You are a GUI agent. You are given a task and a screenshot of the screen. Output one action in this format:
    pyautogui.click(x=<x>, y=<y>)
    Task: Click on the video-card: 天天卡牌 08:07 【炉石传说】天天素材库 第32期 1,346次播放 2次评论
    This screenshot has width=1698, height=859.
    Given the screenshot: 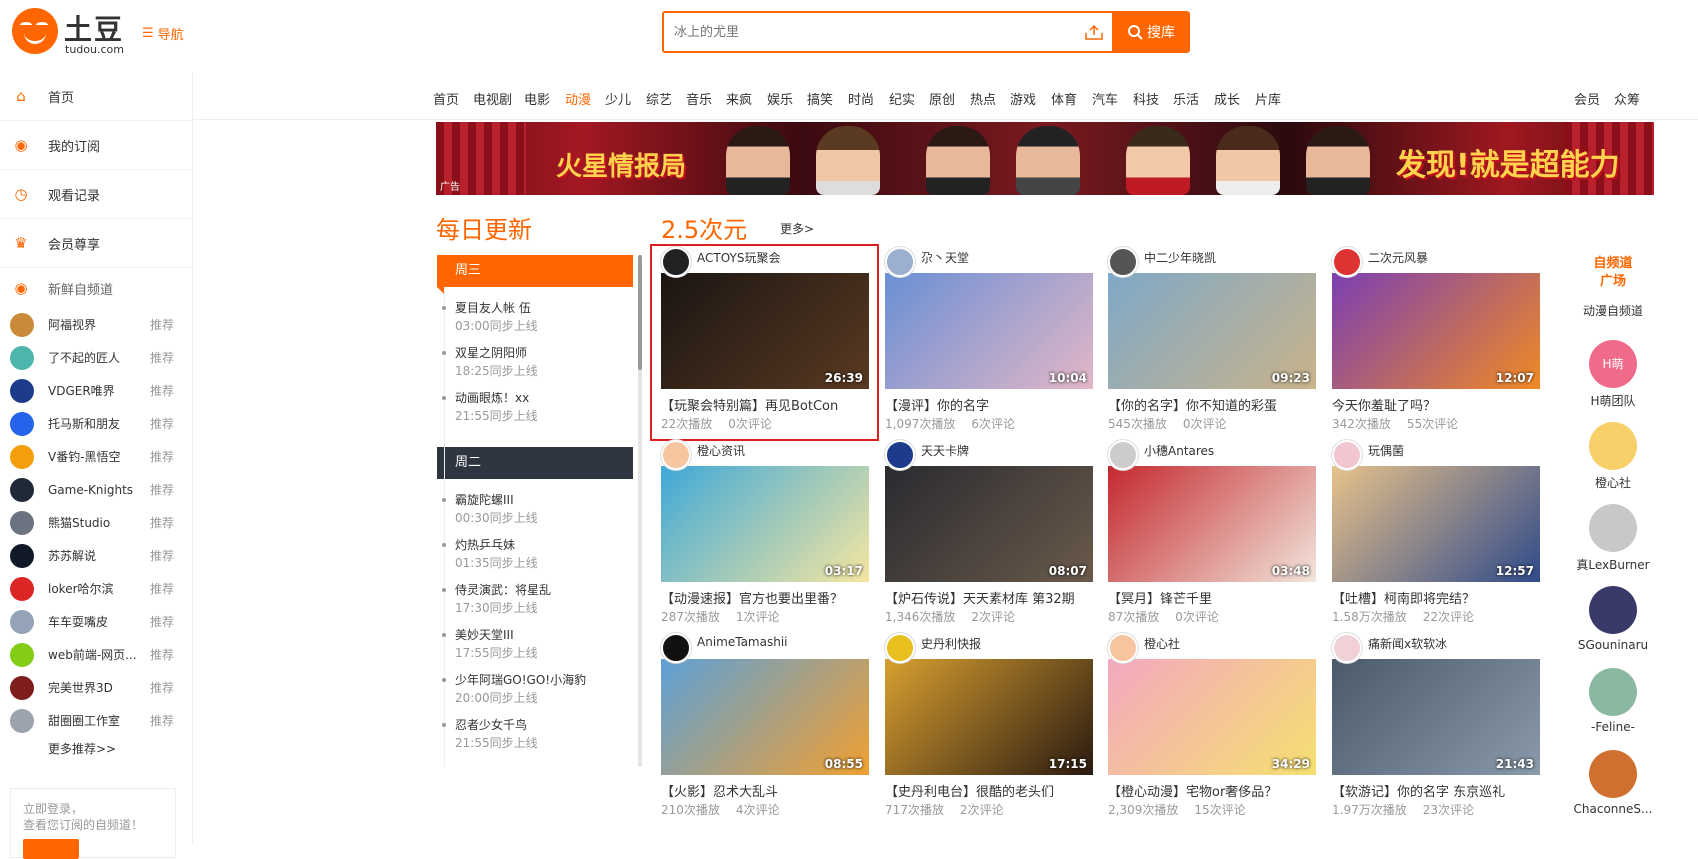 What is the action you would take?
    pyautogui.click(x=989, y=536)
    